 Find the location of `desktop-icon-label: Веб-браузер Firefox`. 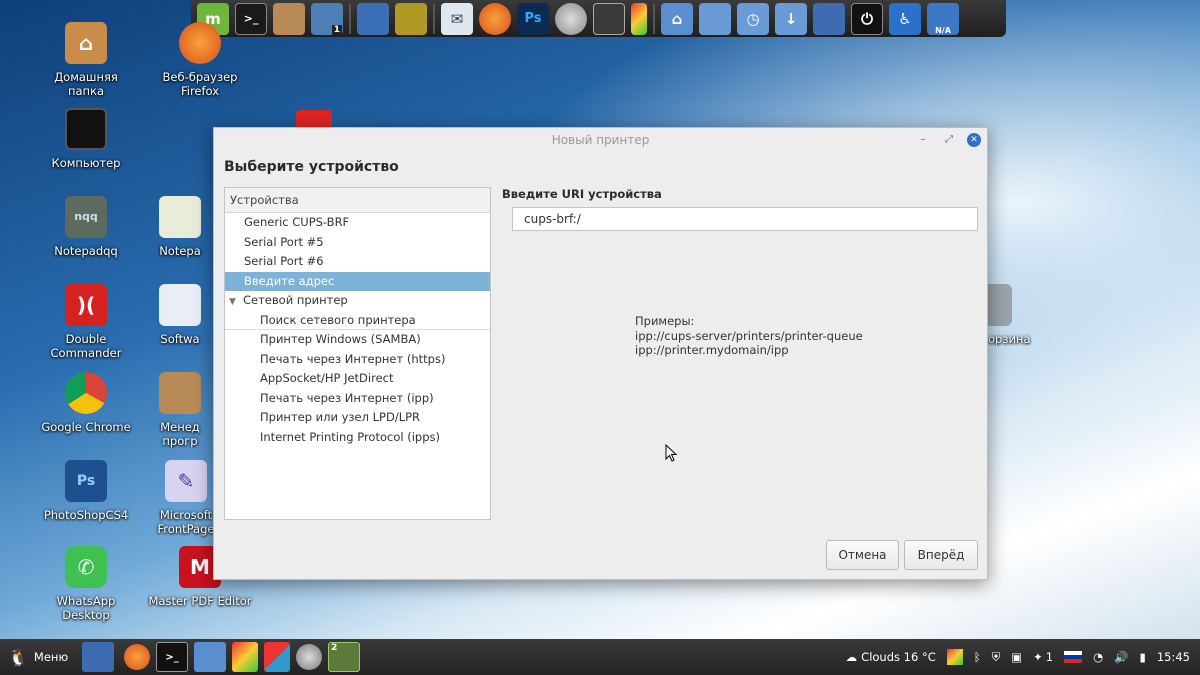

desktop-icon-label: Веб-браузер Firefox is located at coordinates (200, 84).